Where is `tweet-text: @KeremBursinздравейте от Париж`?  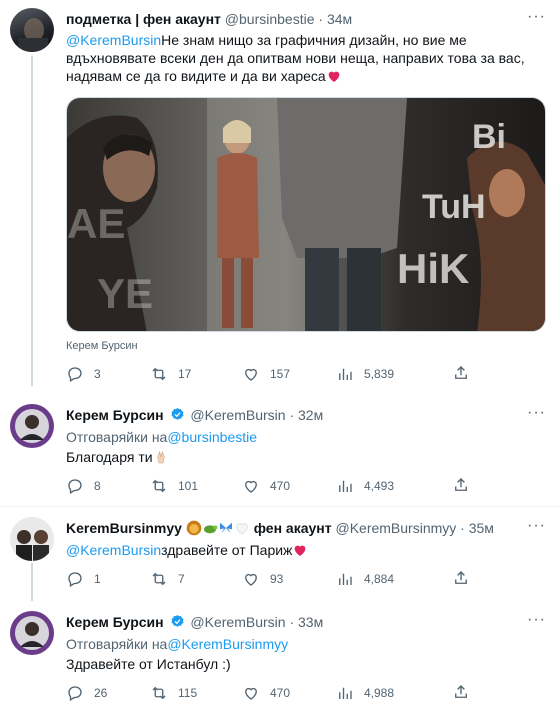 tweet-text: @KeremBursinздравейте от Париж is located at coordinates (305, 550).